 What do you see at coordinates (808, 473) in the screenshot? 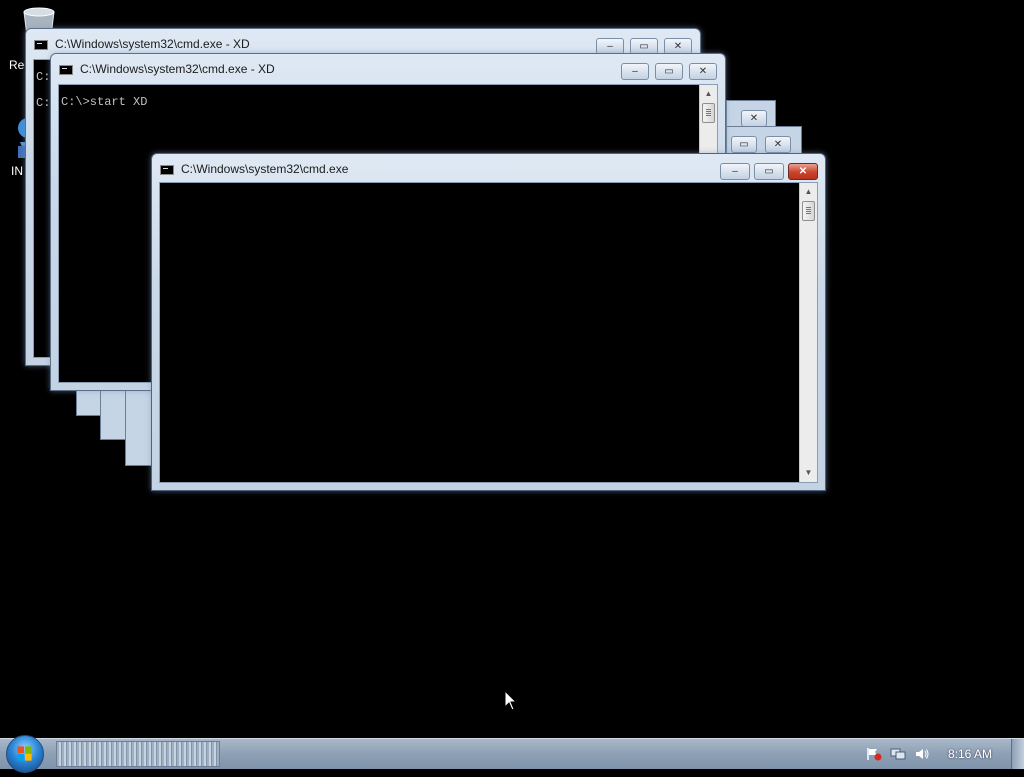
I see `scroll-down-icon: ▼` at bounding box center [808, 473].